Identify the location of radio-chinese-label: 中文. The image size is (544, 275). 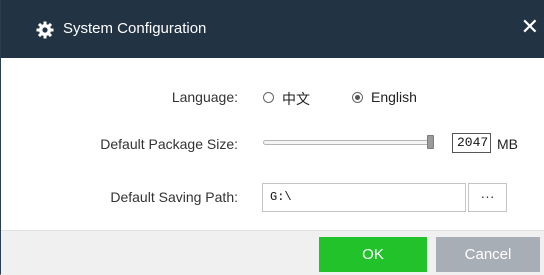
(296, 99).